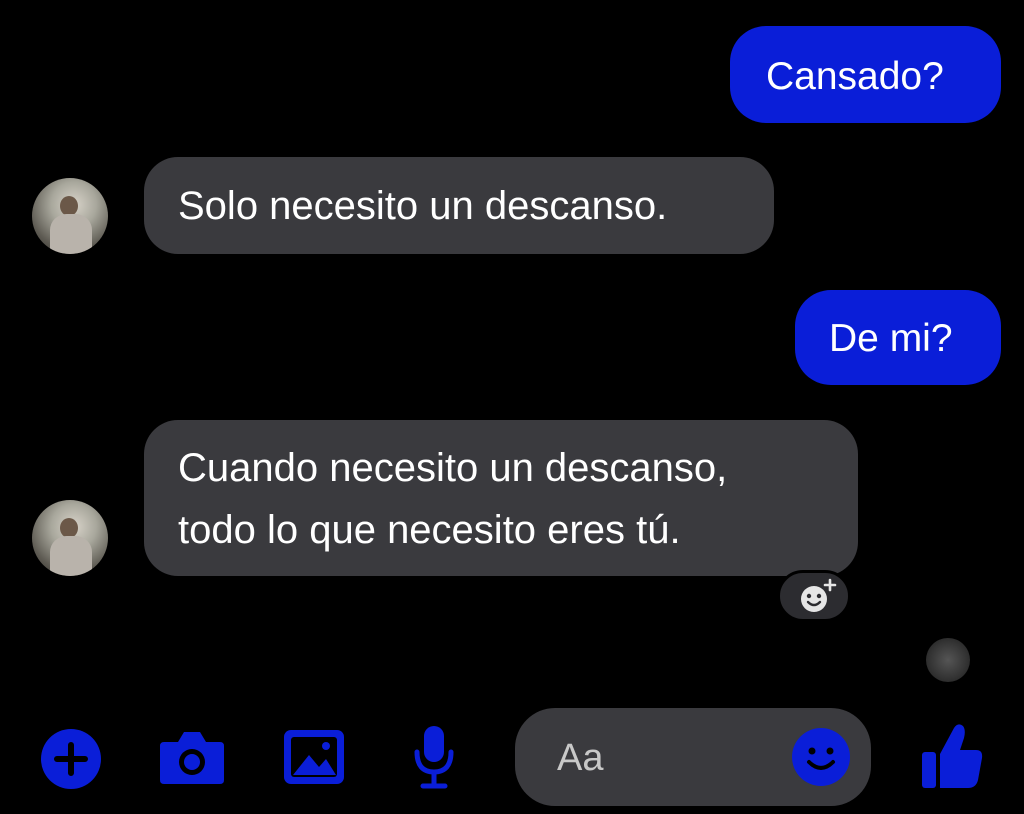  I want to click on received-message-bubble: Solo necesito un descanso., so click(459, 205).